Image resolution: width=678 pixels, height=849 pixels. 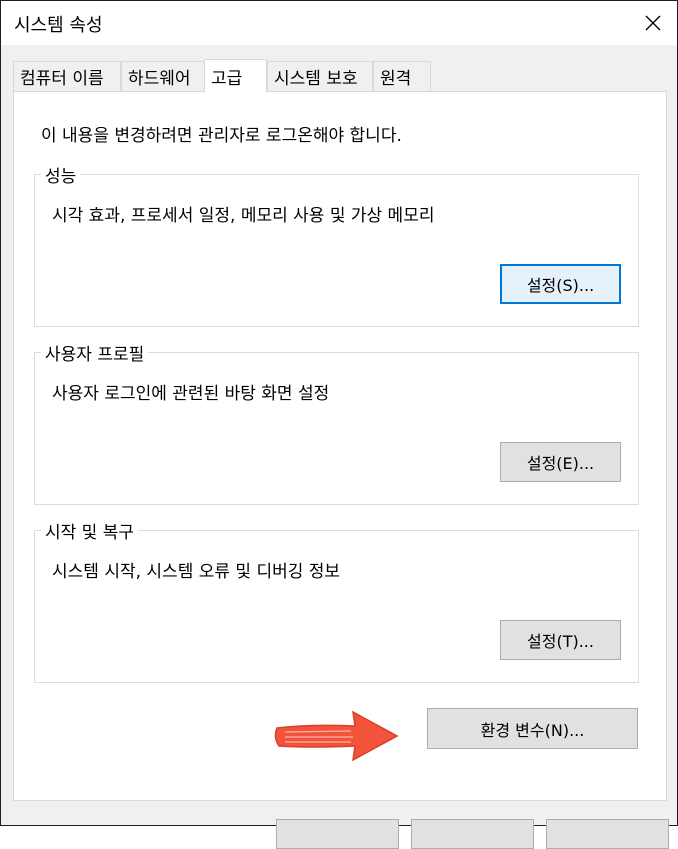 I want to click on close-icon, so click(x=653, y=23).